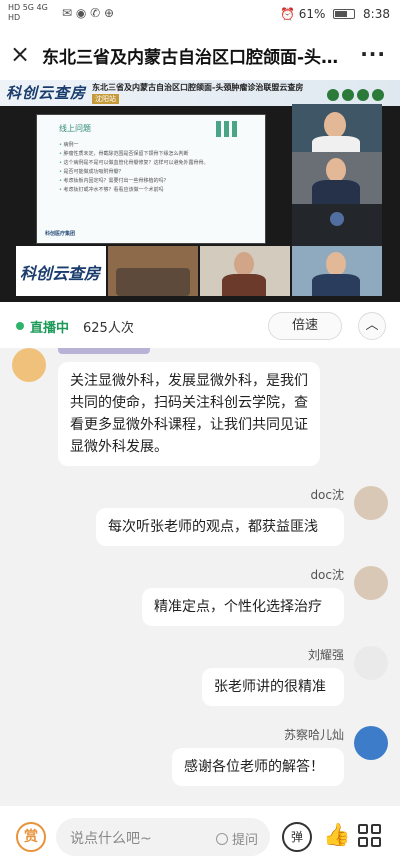 This screenshot has width=400, height=867. Describe the element at coordinates (134, 190) in the screenshot. I see `slide-item: 考虑钛钉或冲水不够？看看应该做一个术前吗` at that location.